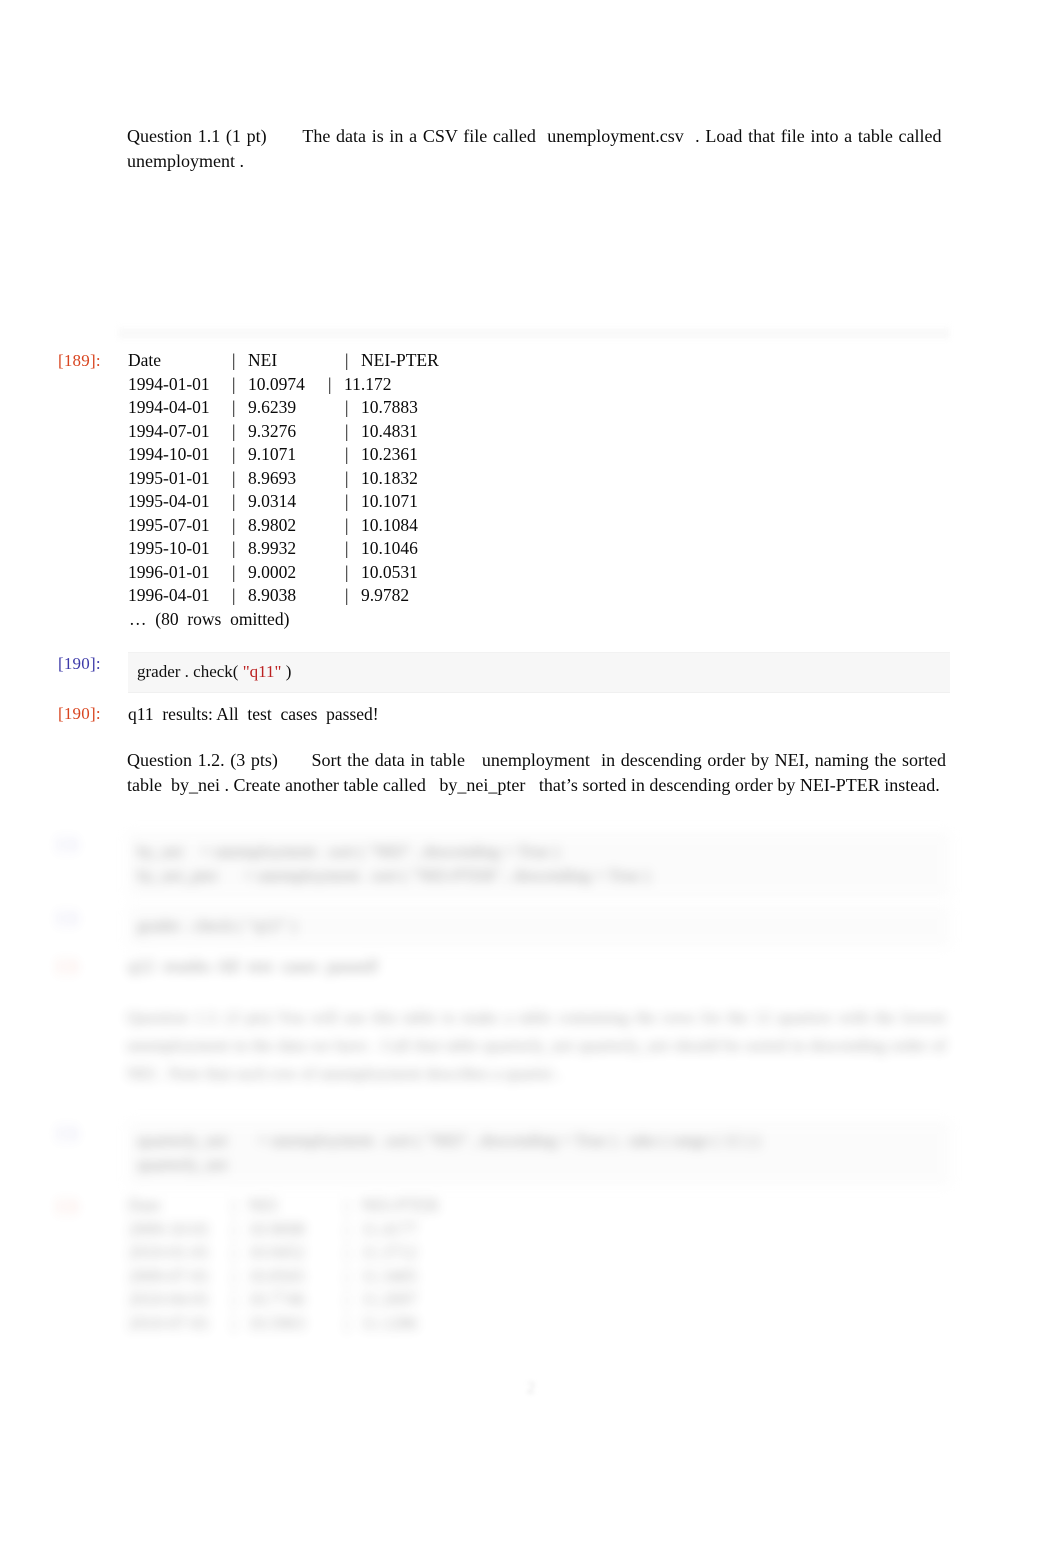 The image size is (1062, 1561). Describe the element at coordinates (389, 430) in the screenshot. I see `cell-nei-pter: 10.4831` at that location.